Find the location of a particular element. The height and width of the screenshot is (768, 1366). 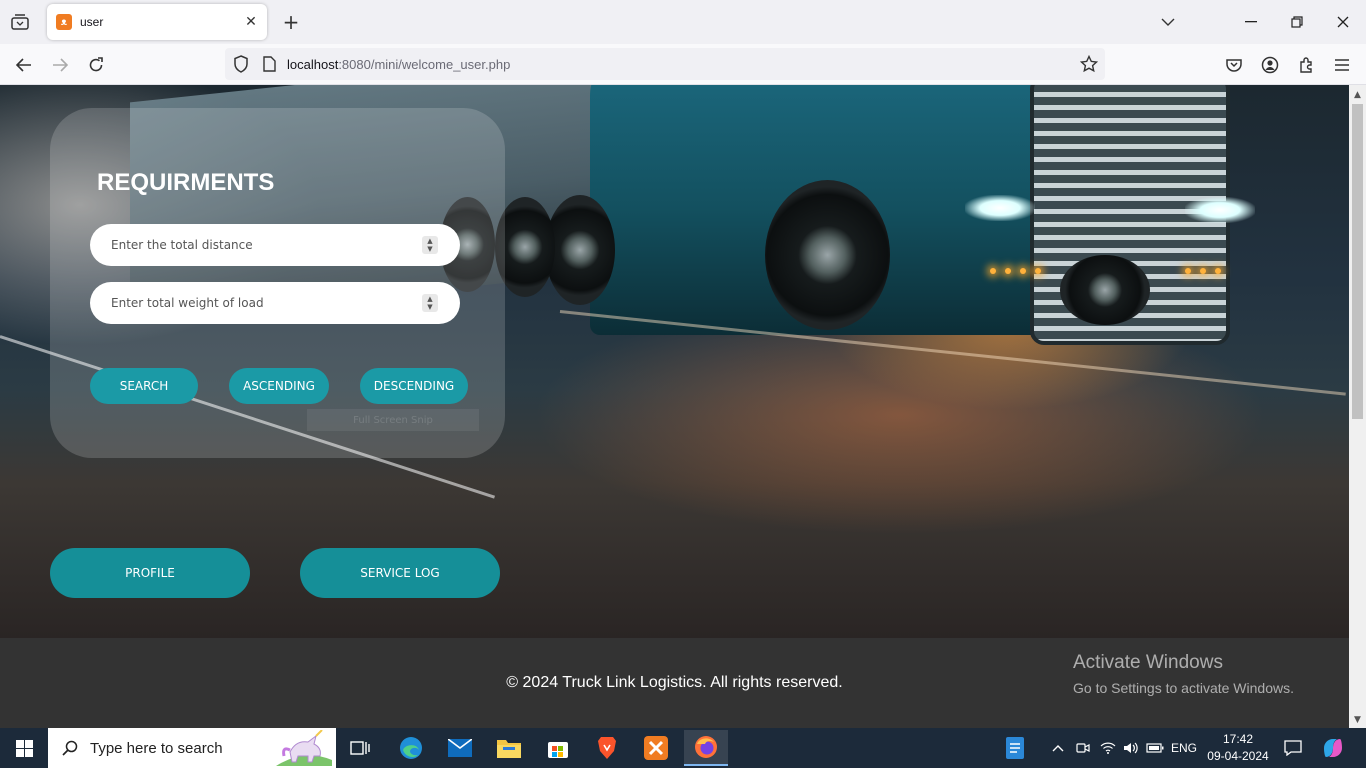

taskbar-search-box: Type here to search is located at coordinates (192, 748).